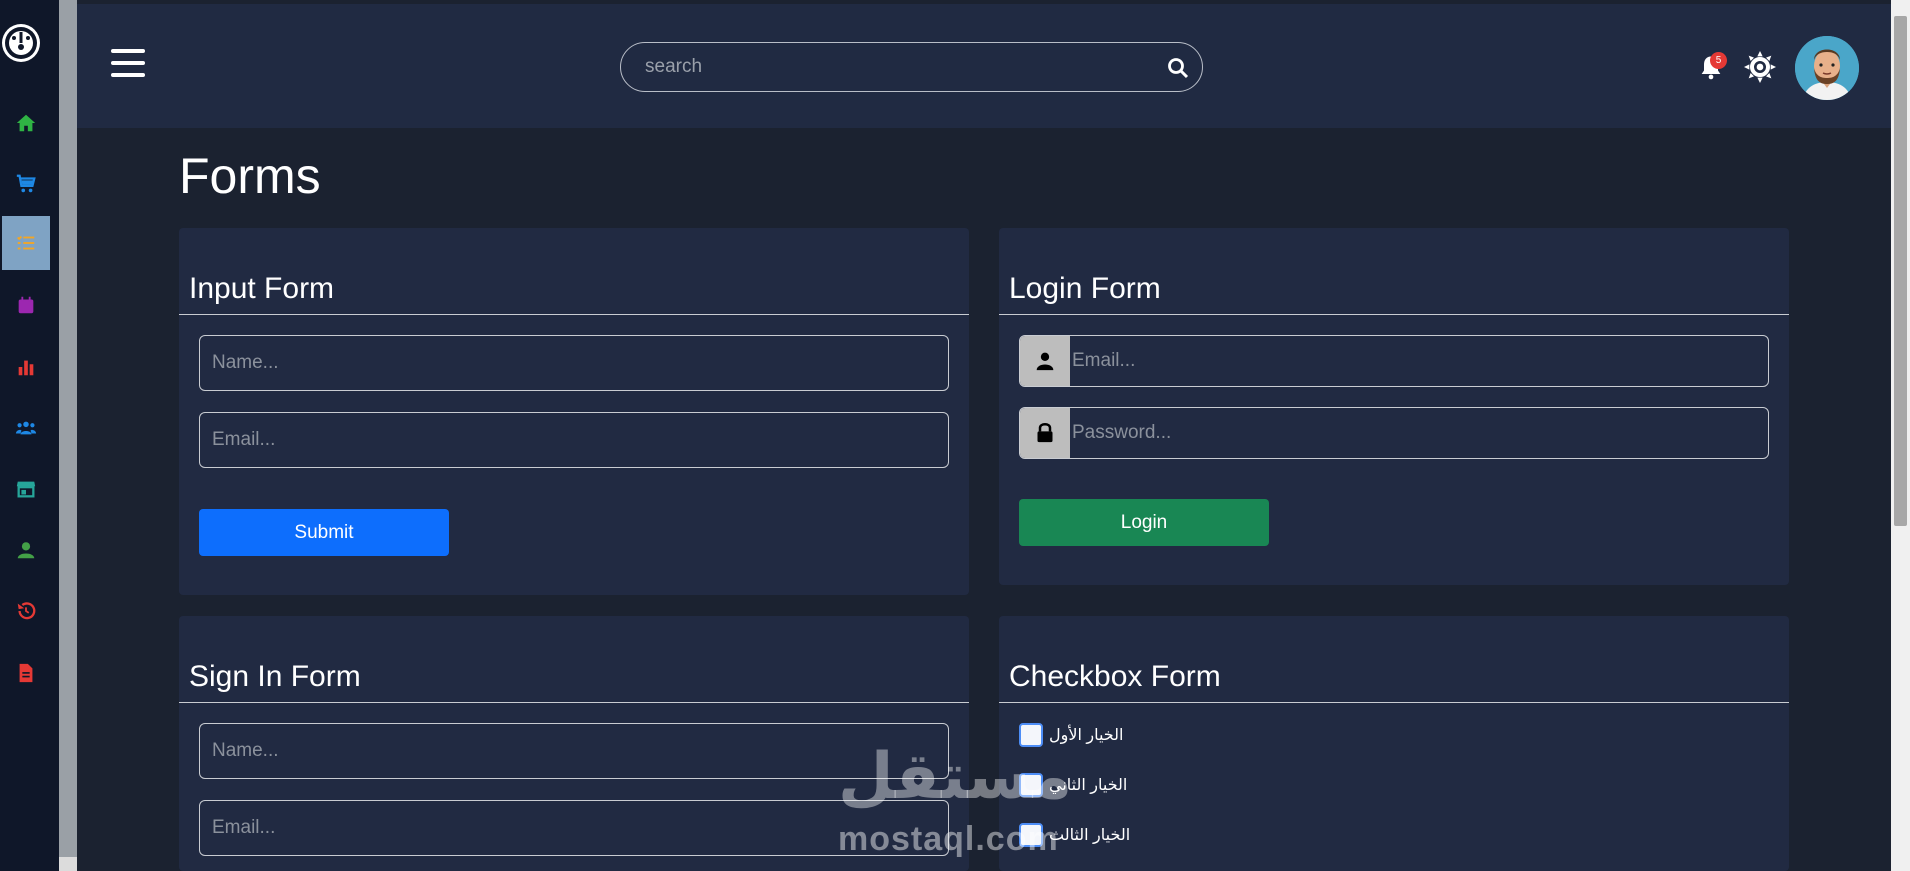 The height and width of the screenshot is (871, 1910). I want to click on scrollbar-thumb, so click(1900, 271).